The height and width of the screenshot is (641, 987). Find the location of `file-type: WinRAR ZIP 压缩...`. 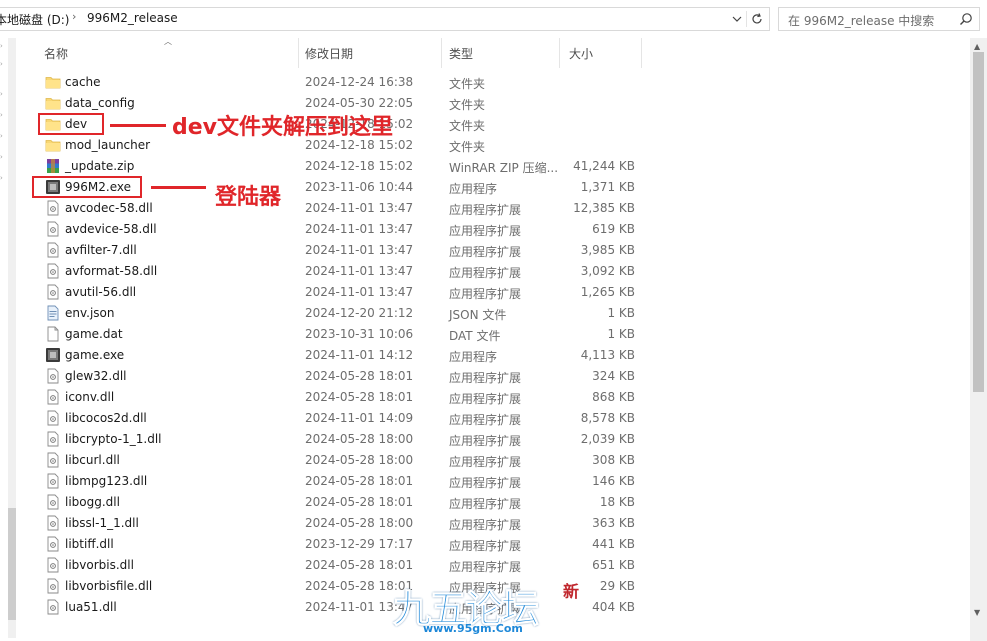

file-type: WinRAR ZIP 压缩... is located at coordinates (504, 168).